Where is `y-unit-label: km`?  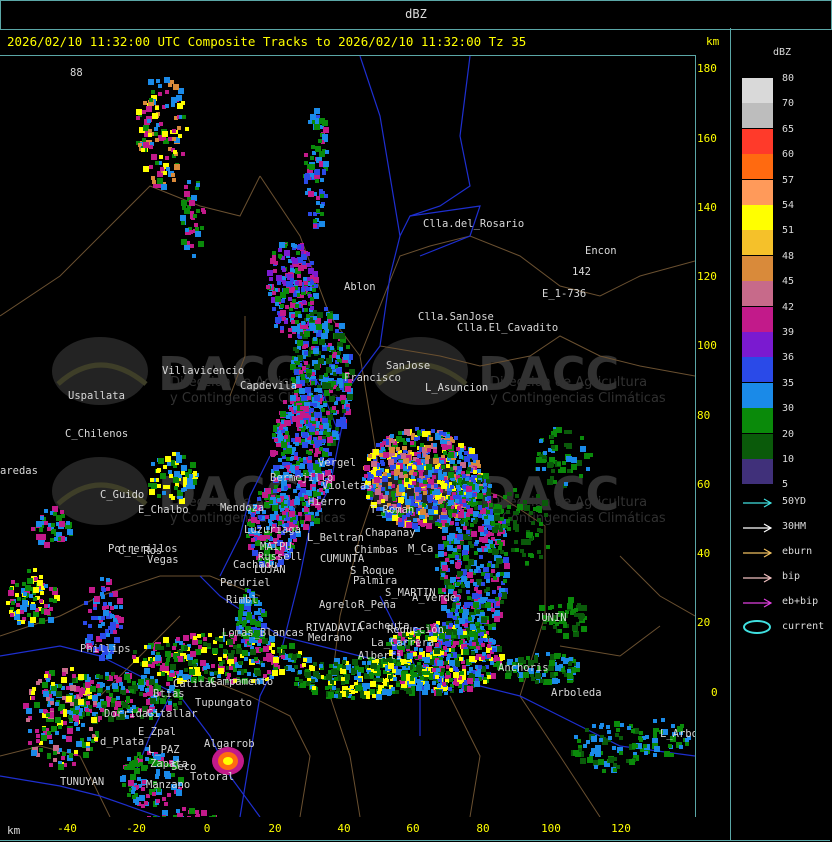
y-unit-label: km is located at coordinates (713, 41).